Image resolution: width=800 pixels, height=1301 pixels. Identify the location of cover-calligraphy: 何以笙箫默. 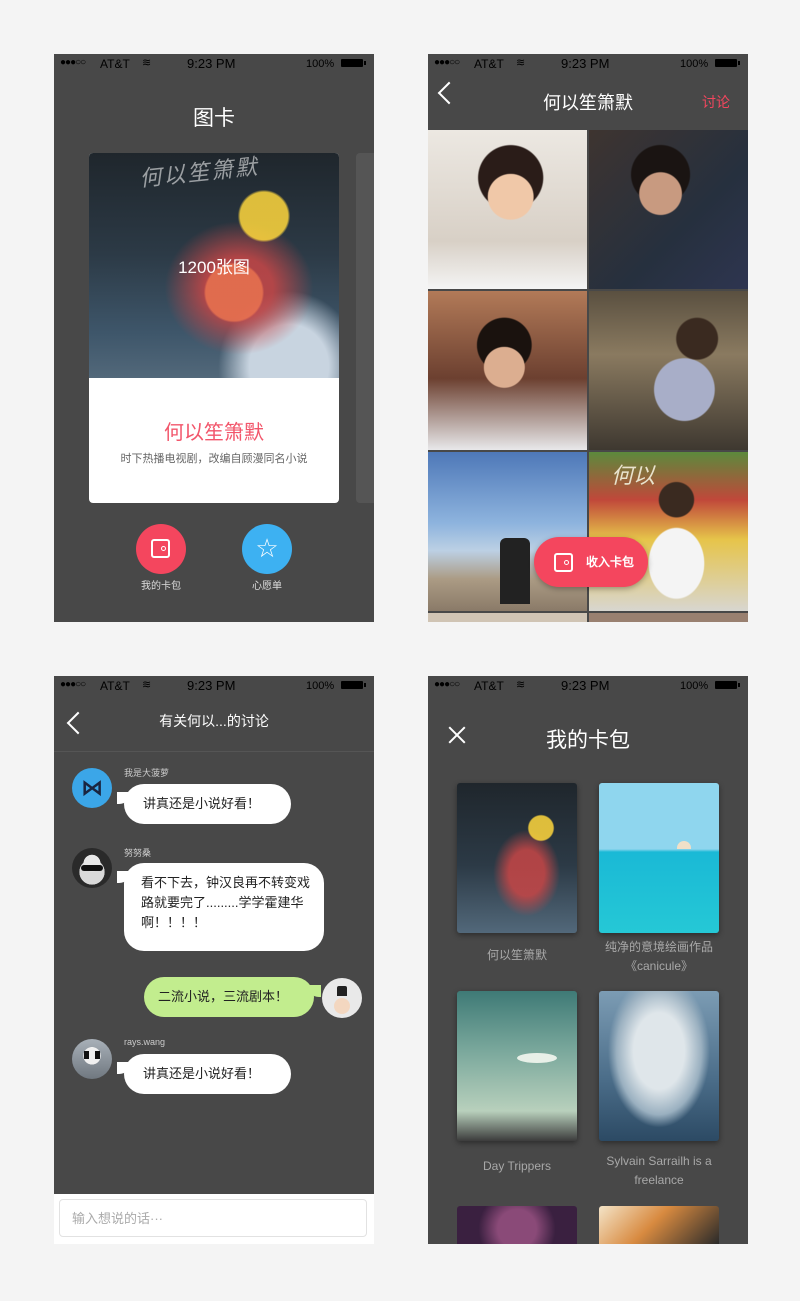
(199, 172).